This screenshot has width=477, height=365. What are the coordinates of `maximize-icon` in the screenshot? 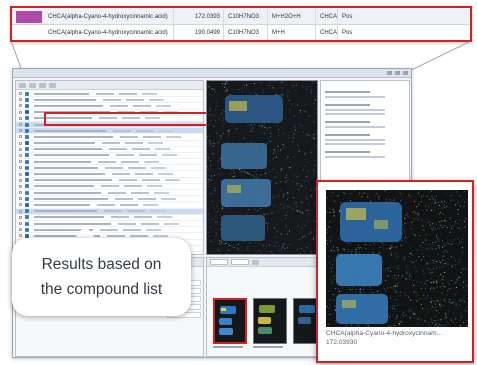 It's located at (397, 73).